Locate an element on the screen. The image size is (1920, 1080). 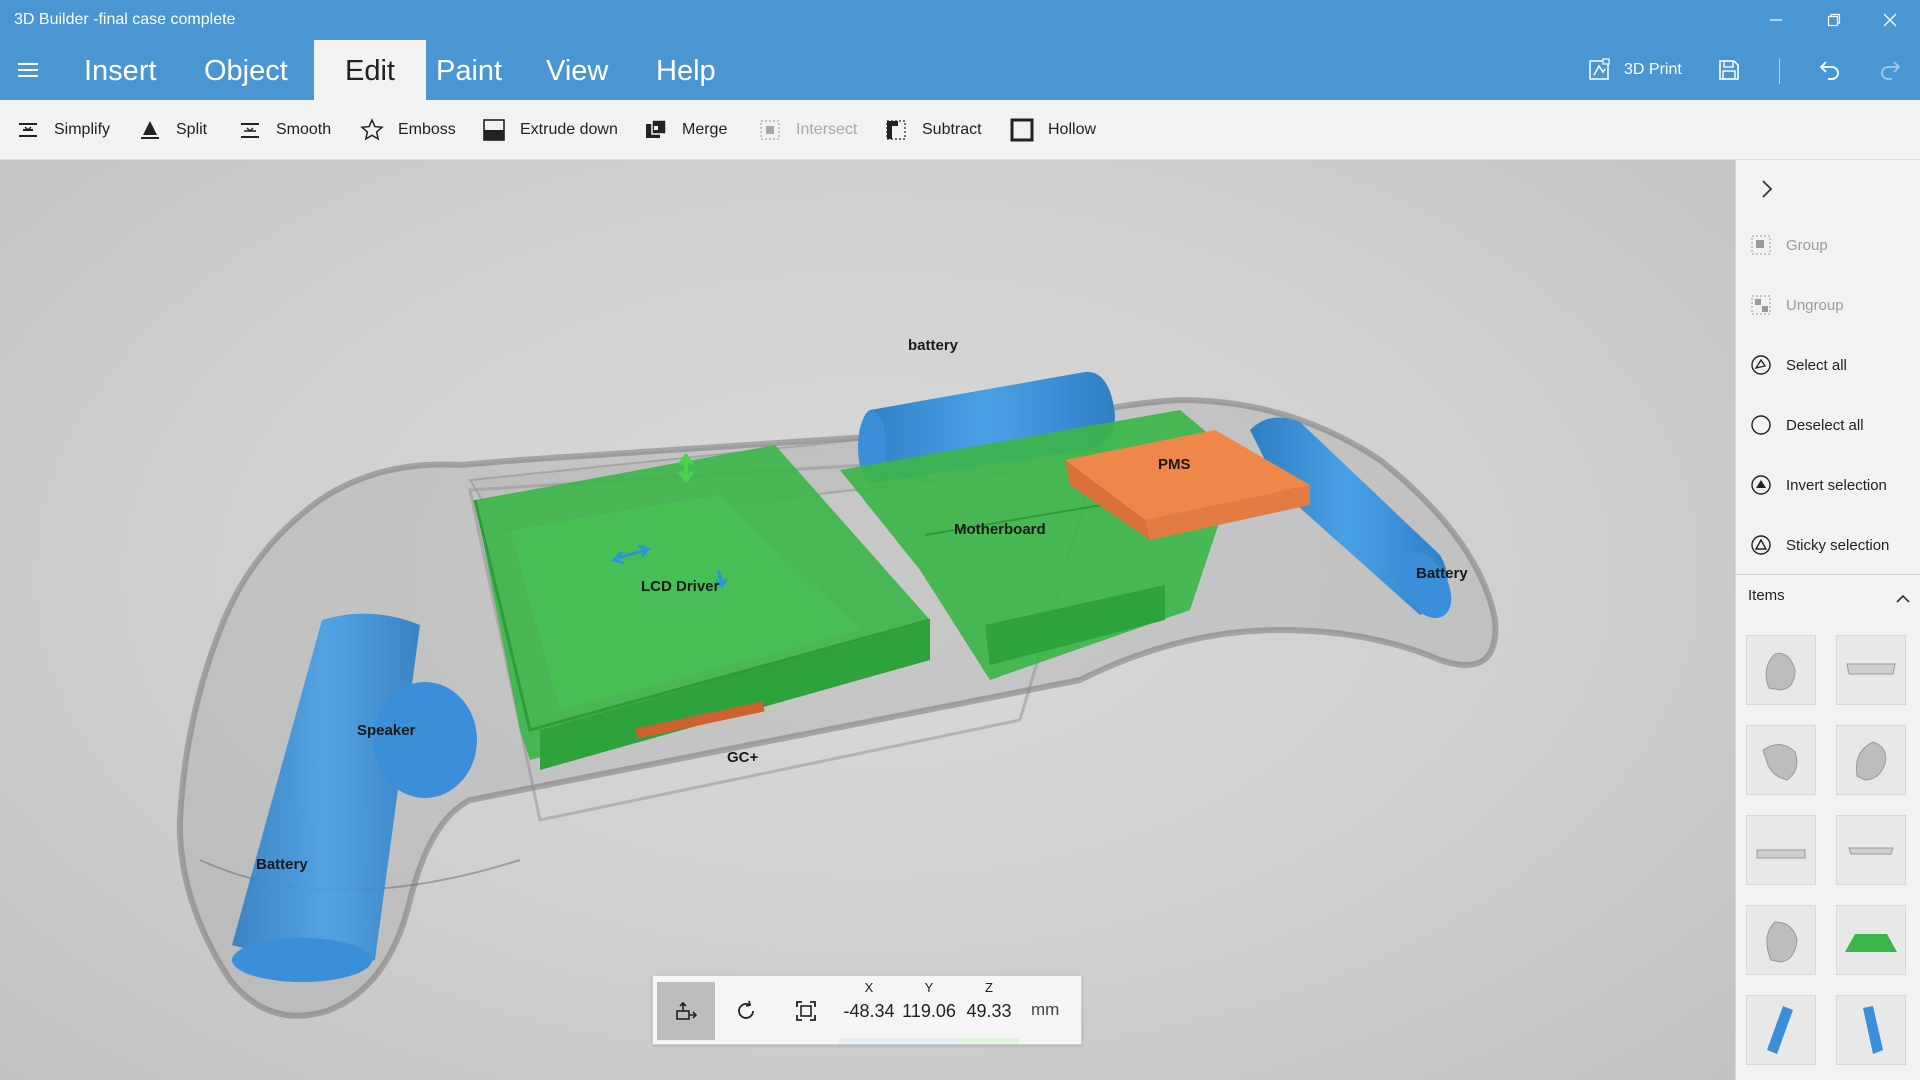
label-battery-right: Battery is located at coordinates (1442, 573).